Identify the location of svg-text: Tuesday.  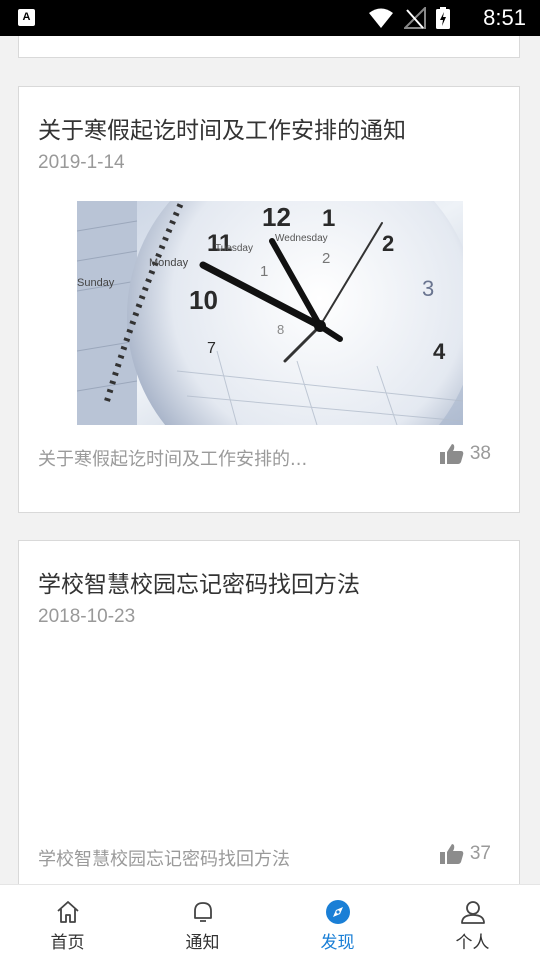
(234, 248).